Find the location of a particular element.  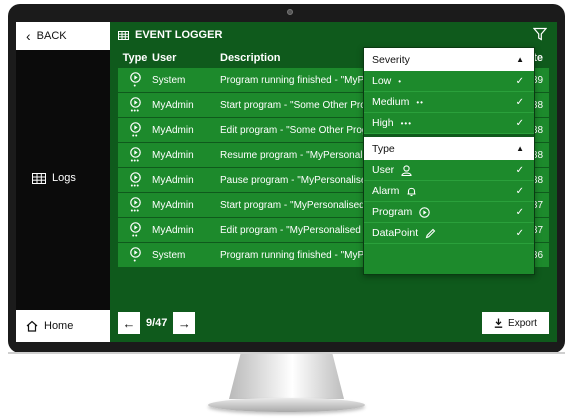

option-label: Program is located at coordinates (392, 212).